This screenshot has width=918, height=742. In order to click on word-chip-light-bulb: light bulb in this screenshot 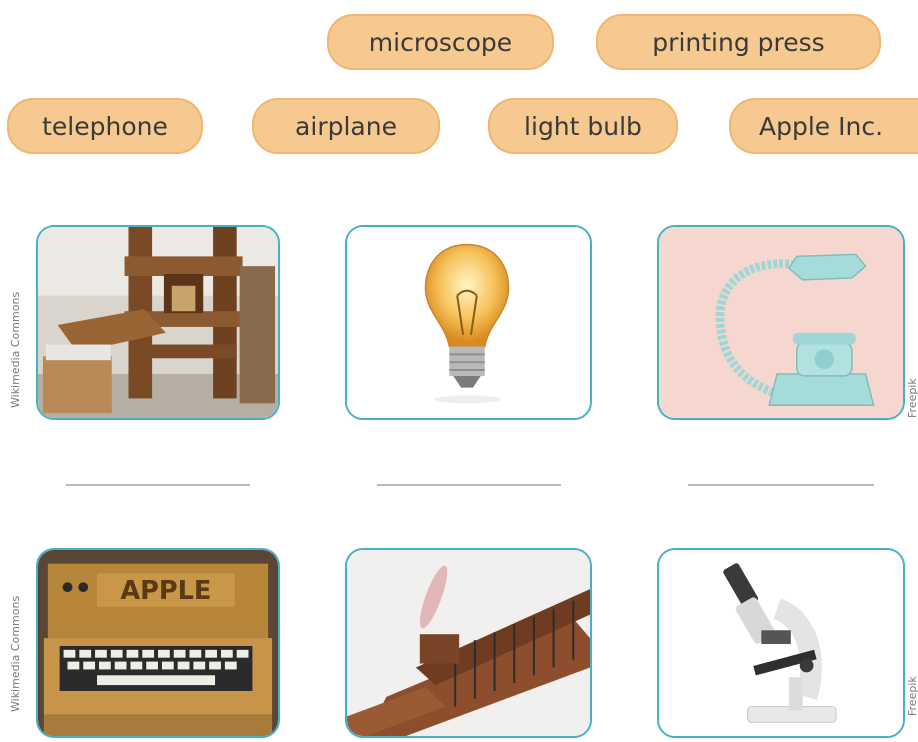, I will do `click(583, 126)`.